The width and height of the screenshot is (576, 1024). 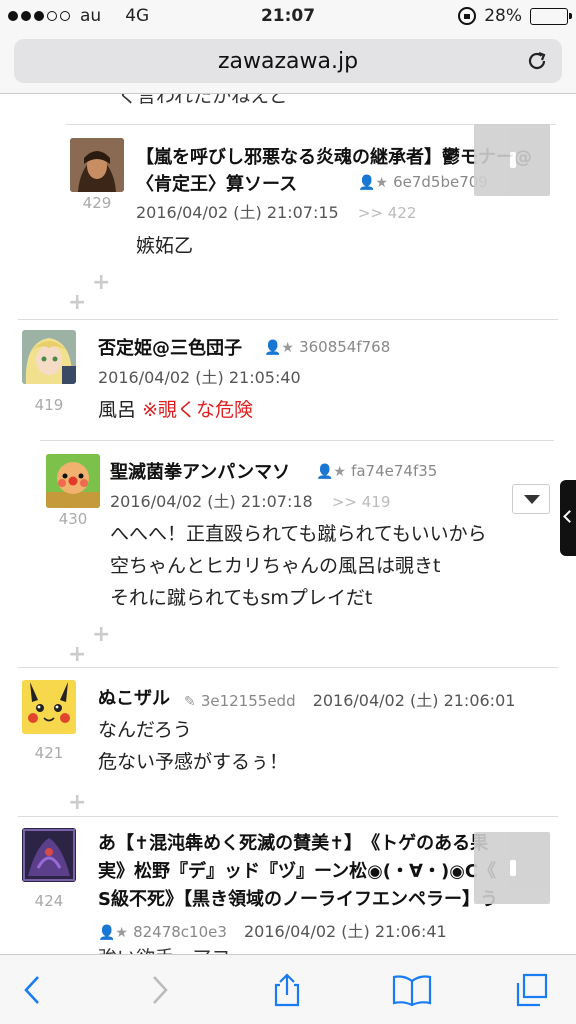 What do you see at coordinates (503, 16) in the screenshot?
I see `battery-percent: 28%` at bounding box center [503, 16].